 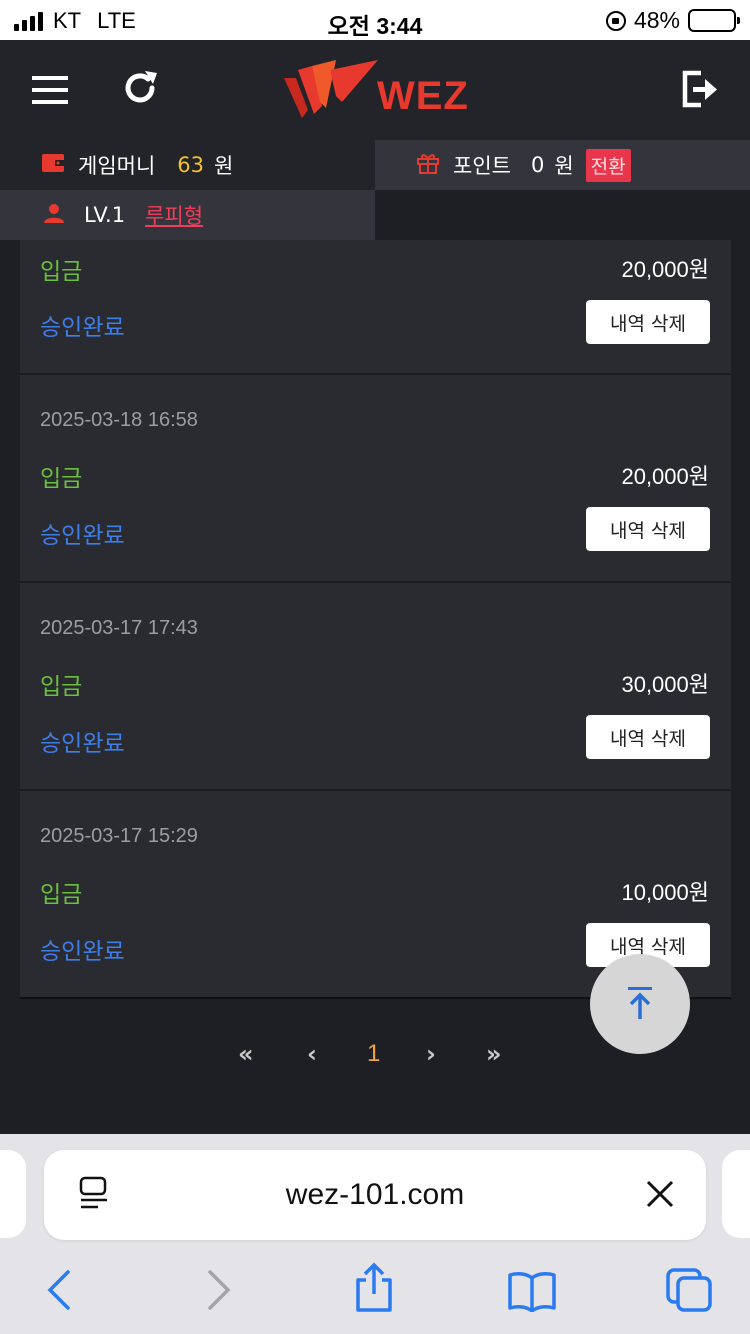 What do you see at coordinates (219, 1292) in the screenshot?
I see `forward-icon` at bounding box center [219, 1292].